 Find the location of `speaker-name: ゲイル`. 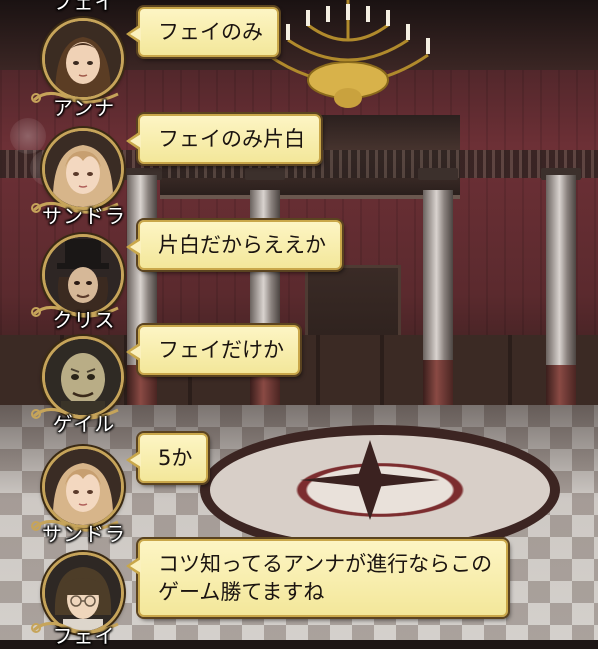

speaker-name: ゲイル is located at coordinates (84, 424).